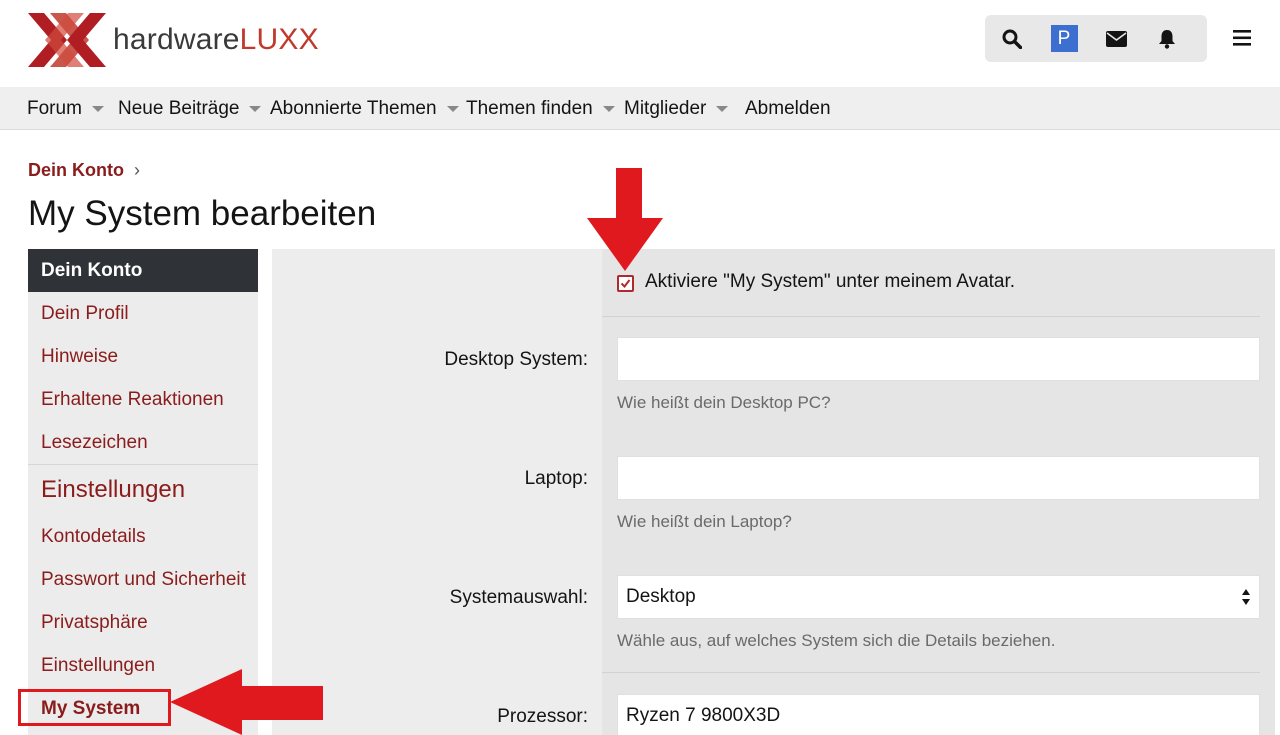  Describe the element at coordinates (661, 596) in the screenshot. I see `system-select-value: Desktop` at that location.